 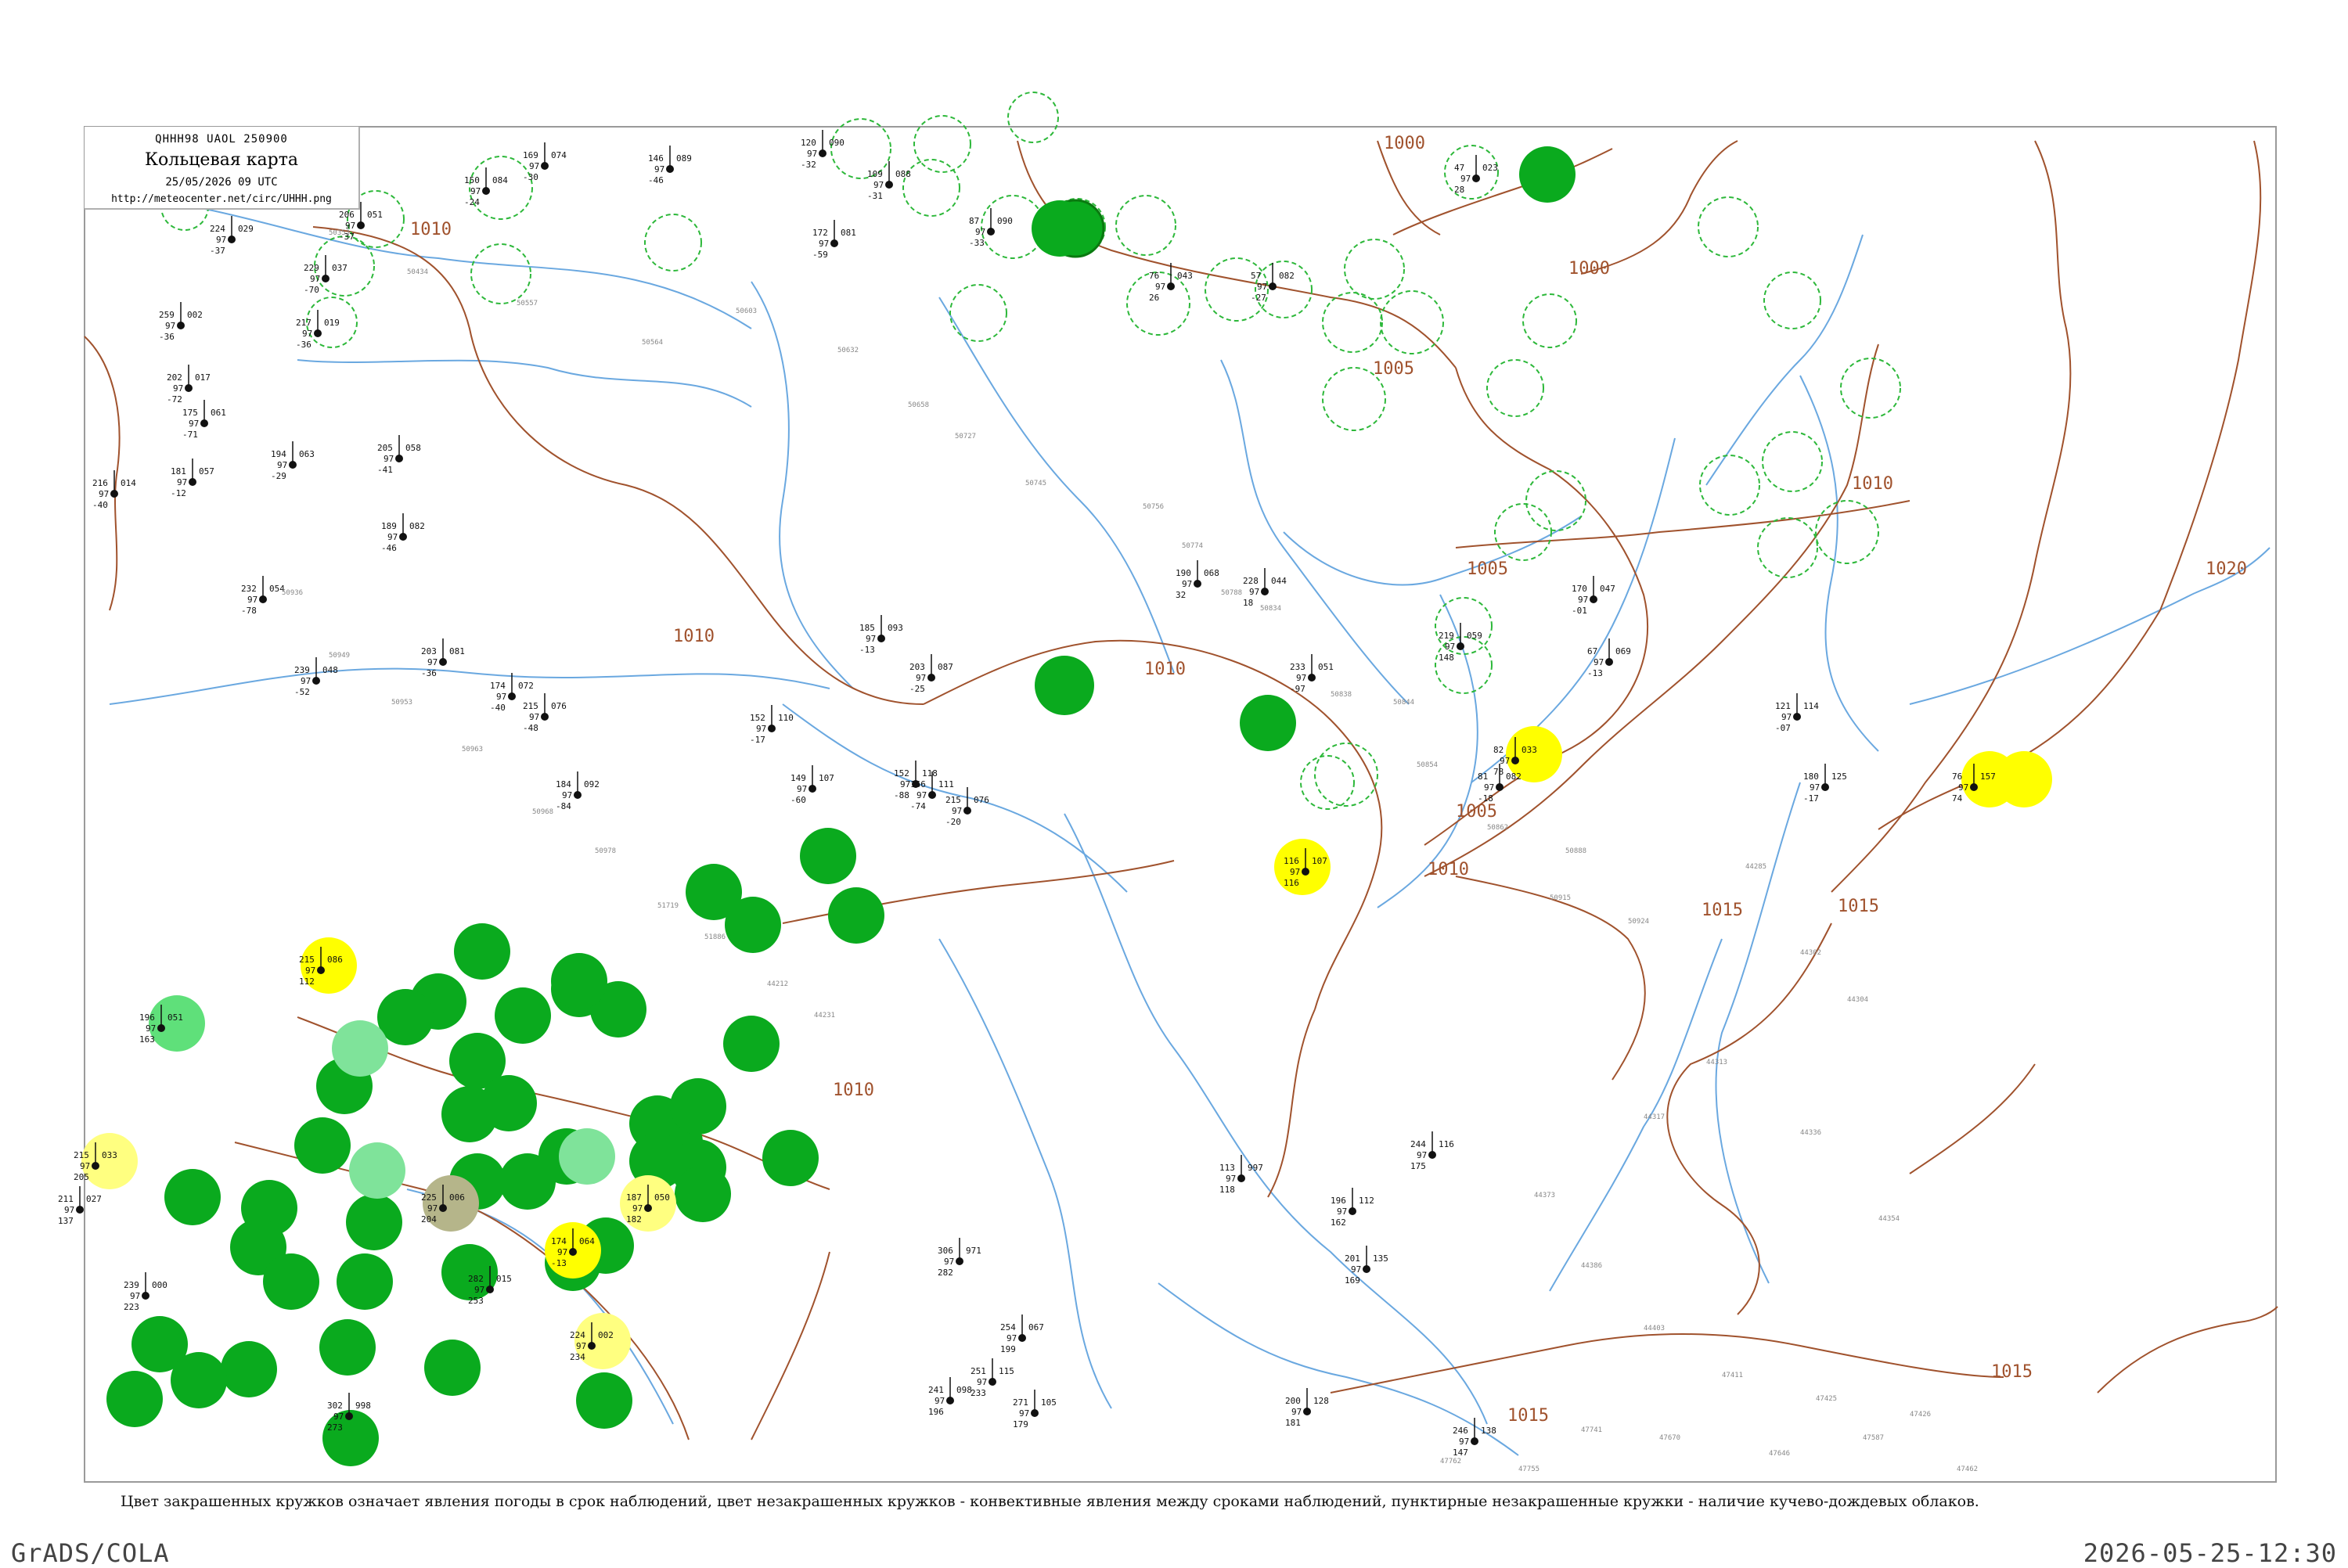 What do you see at coordinates (472, 180) in the screenshot?
I see `station-temperature: 150` at bounding box center [472, 180].